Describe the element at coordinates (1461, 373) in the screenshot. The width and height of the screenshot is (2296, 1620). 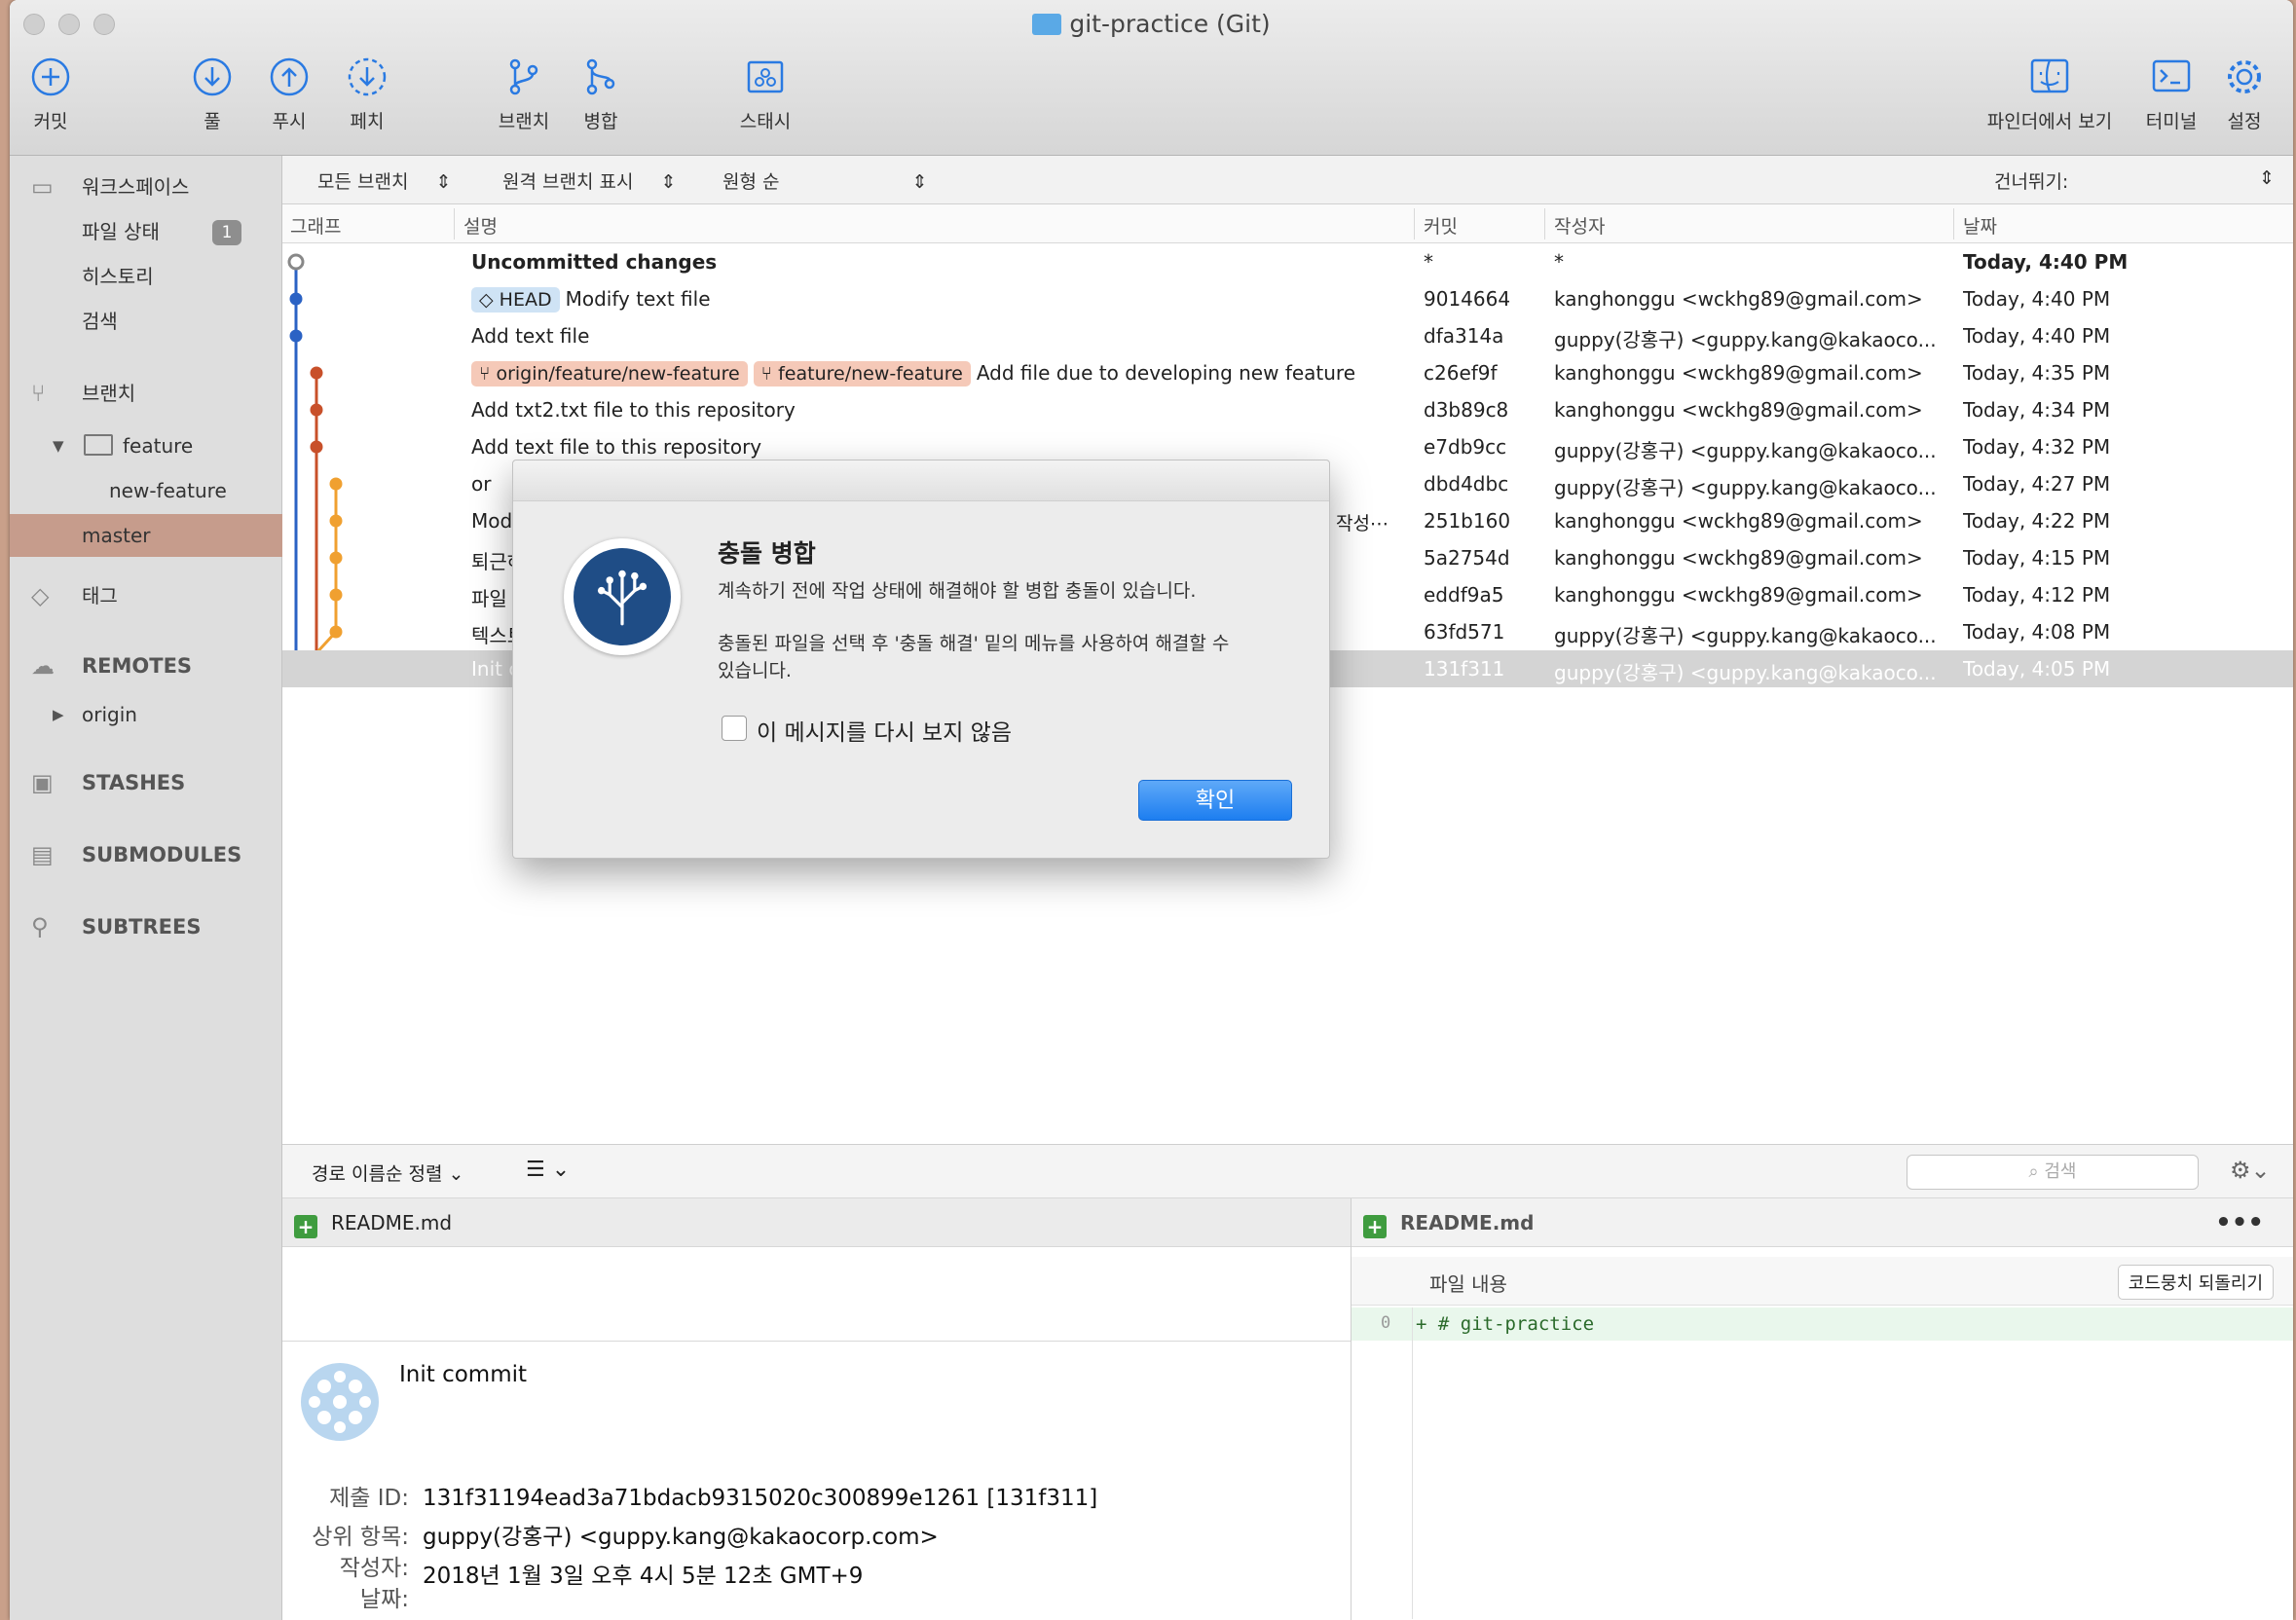
I see `commit-hash: c26ef9f` at that location.